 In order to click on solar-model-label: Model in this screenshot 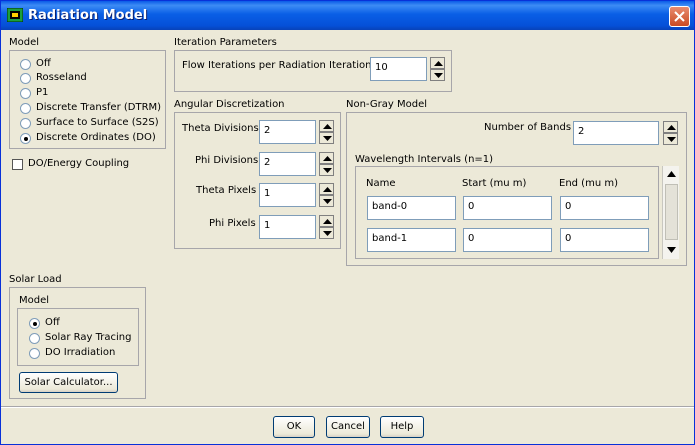, I will do `click(34, 300)`.